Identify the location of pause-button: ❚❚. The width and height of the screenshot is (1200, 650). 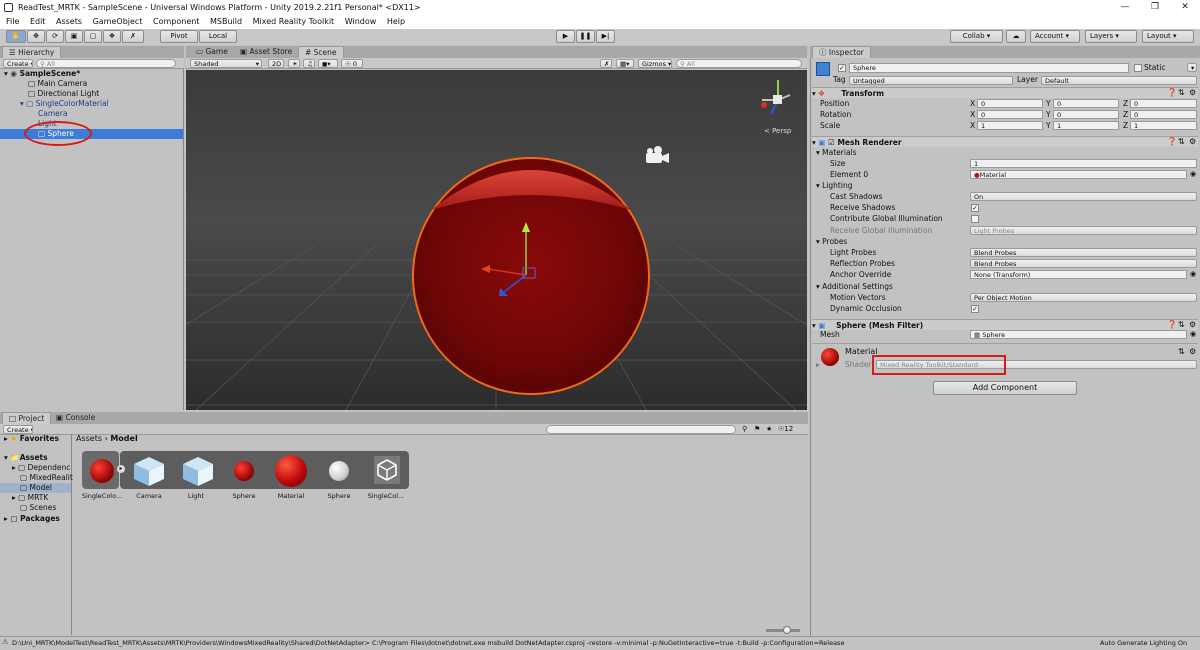
(585, 36).